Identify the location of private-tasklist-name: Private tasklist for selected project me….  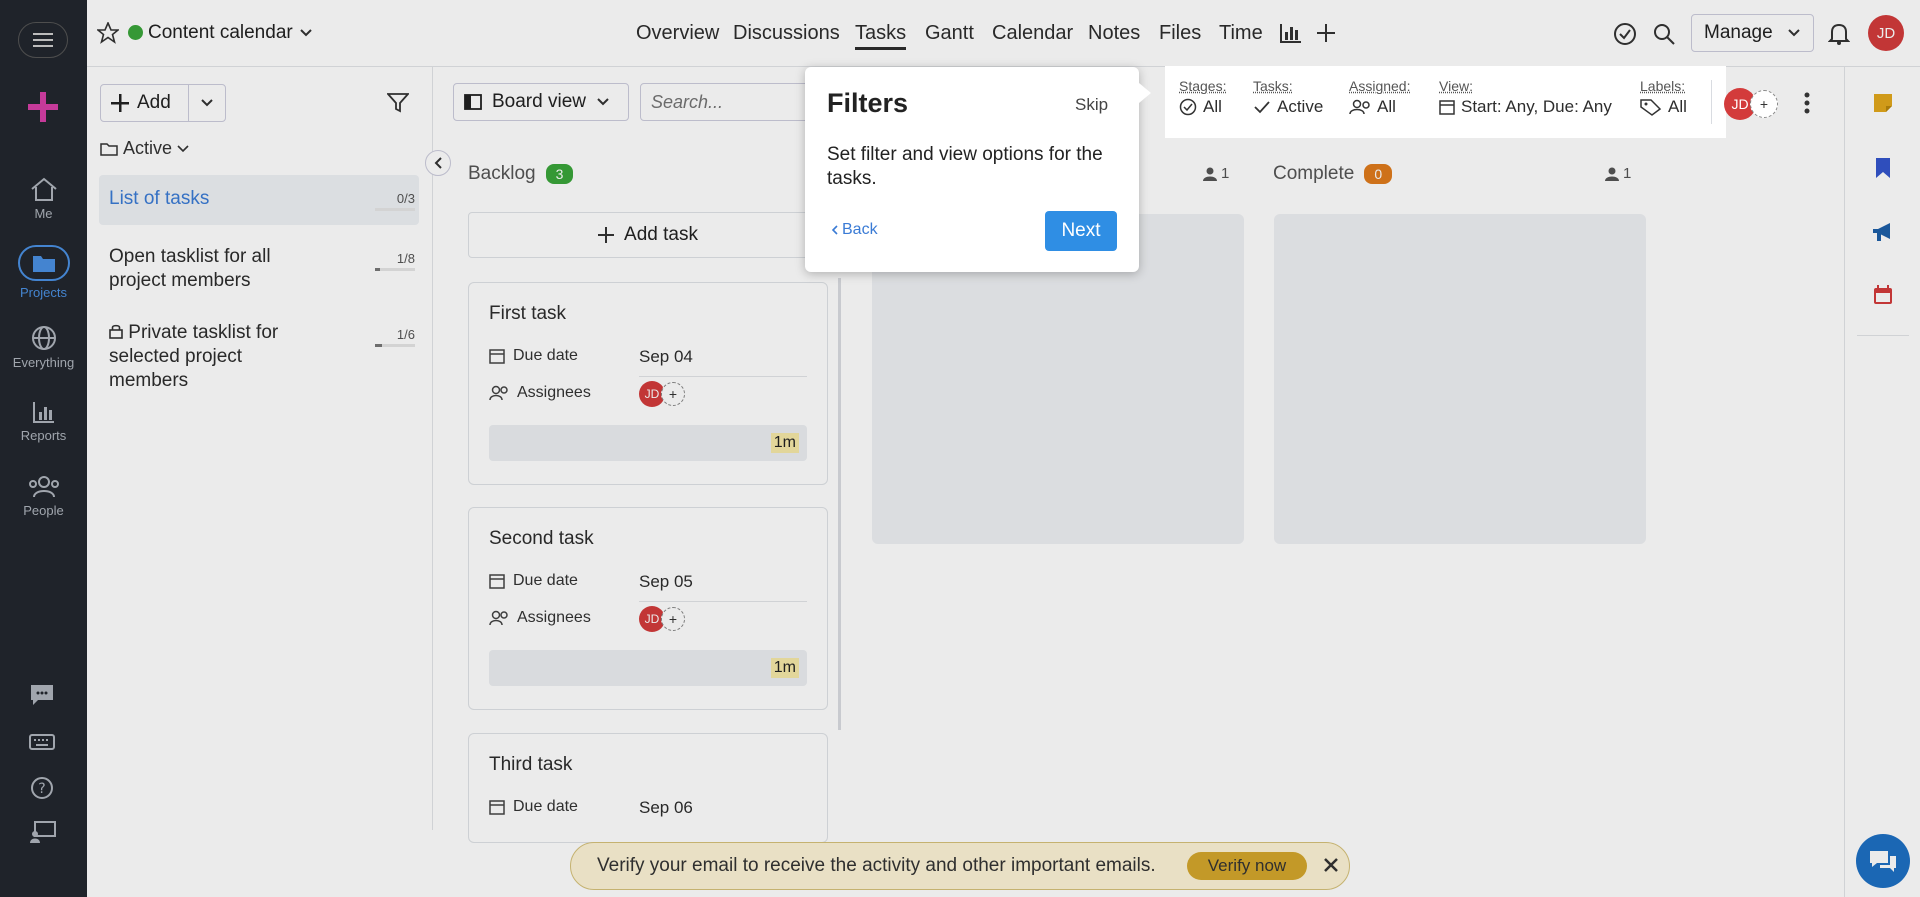
(194, 356).